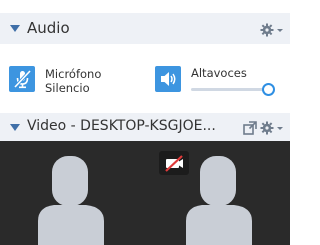 The image size is (320, 245). Describe the element at coordinates (219, 73) in the screenshot. I see `speaker-label: Altavoces` at that location.